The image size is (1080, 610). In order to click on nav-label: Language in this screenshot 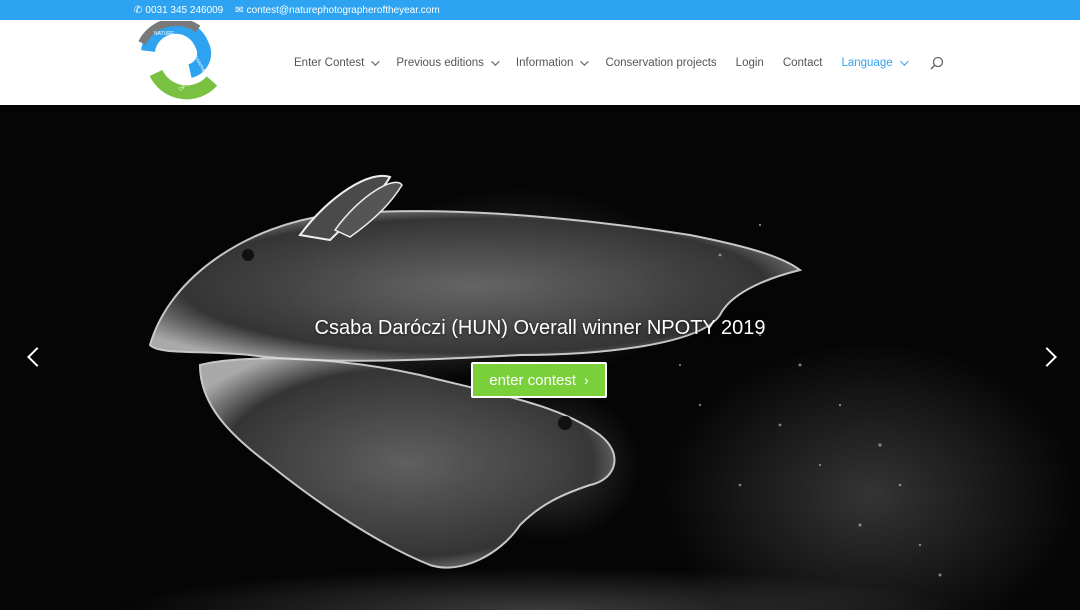, I will do `click(867, 62)`.